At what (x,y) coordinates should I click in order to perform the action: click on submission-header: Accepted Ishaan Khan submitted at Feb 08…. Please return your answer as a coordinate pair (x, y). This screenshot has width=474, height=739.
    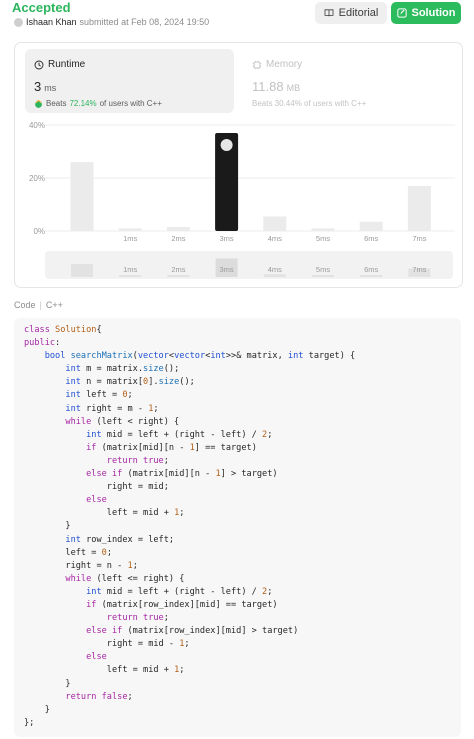
    Looking at the image, I should click on (237, 17).